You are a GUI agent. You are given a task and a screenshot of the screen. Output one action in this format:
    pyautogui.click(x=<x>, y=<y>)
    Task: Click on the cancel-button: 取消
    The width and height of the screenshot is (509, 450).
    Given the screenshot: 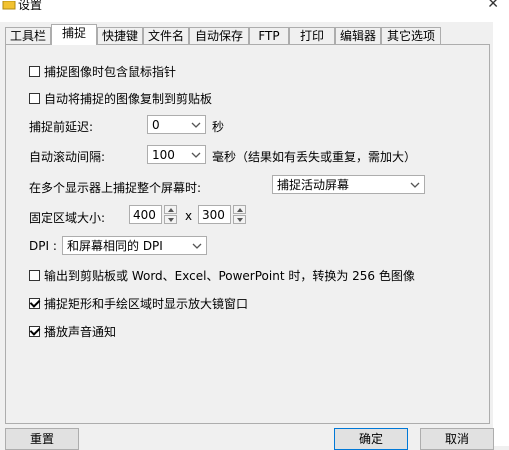 What is the action you would take?
    pyautogui.click(x=457, y=439)
    